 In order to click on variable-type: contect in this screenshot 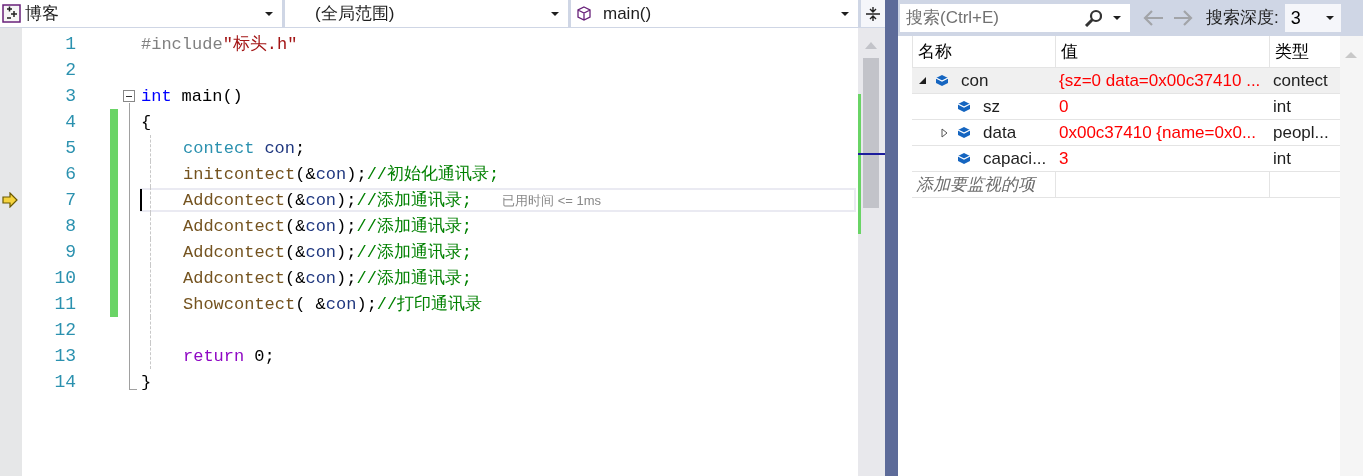, I will do `click(1300, 80)`.